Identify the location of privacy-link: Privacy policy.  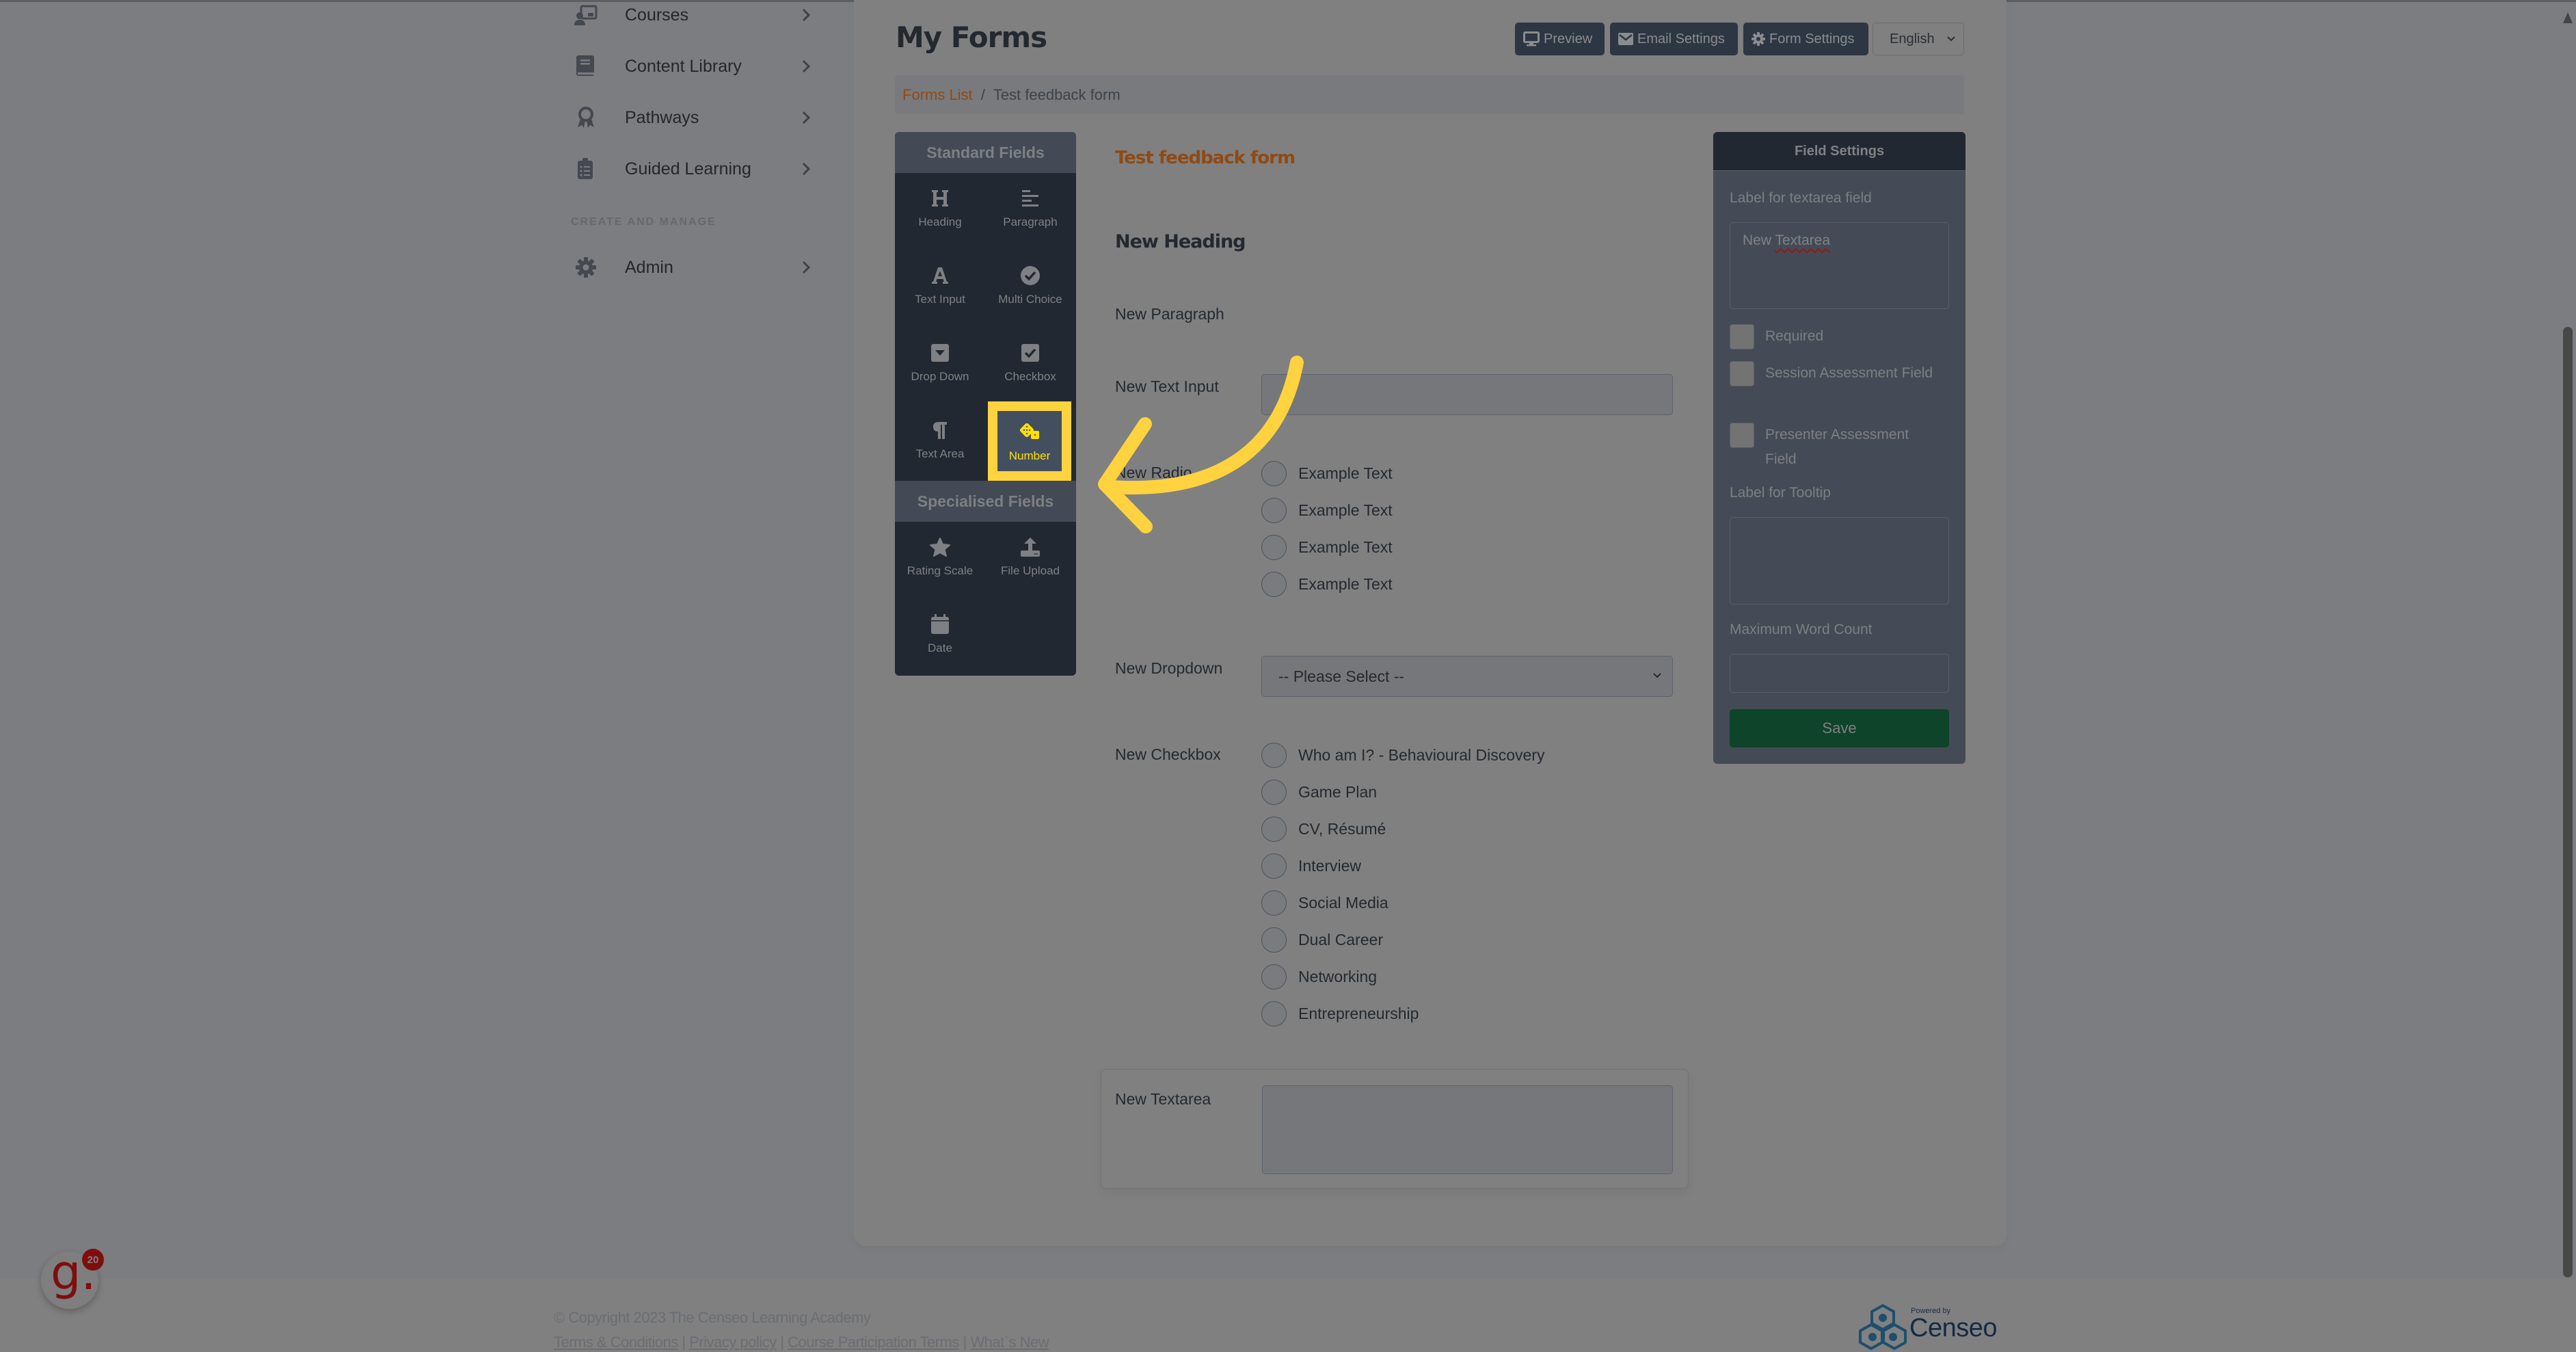
(733, 1342).